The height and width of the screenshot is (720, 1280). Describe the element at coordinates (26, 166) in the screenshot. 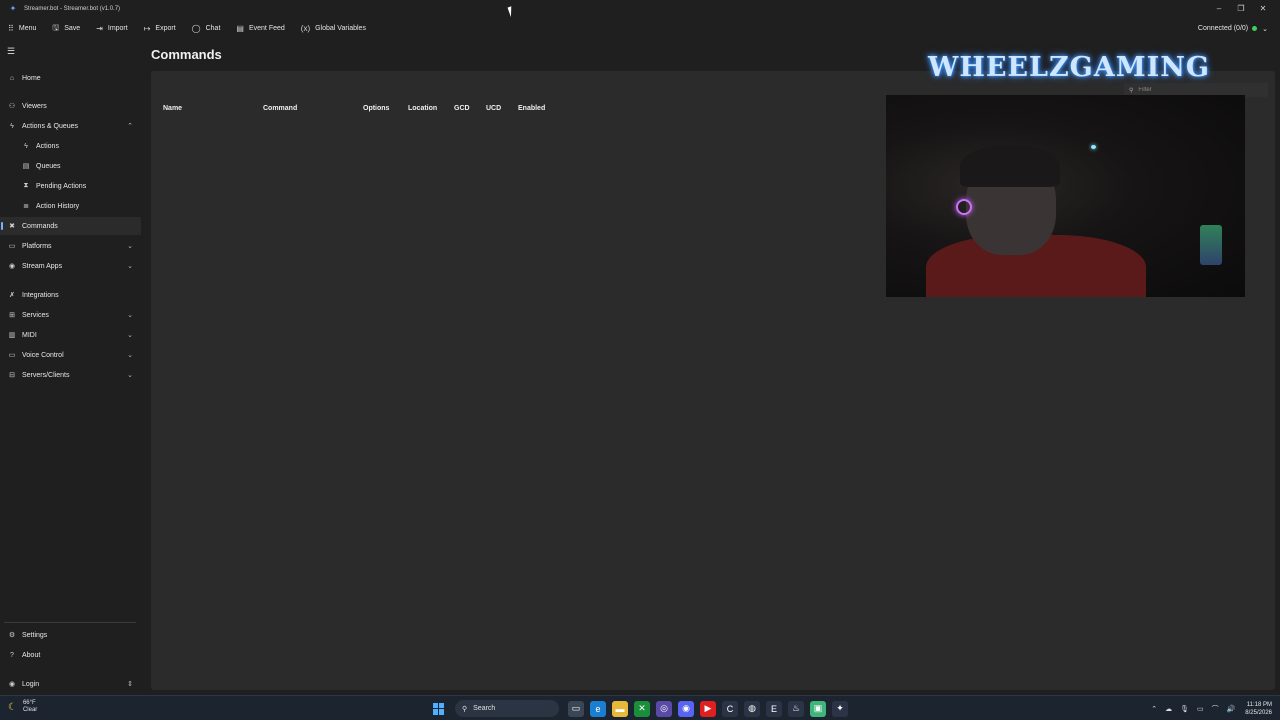

I see `queue-icon: ▤` at that location.